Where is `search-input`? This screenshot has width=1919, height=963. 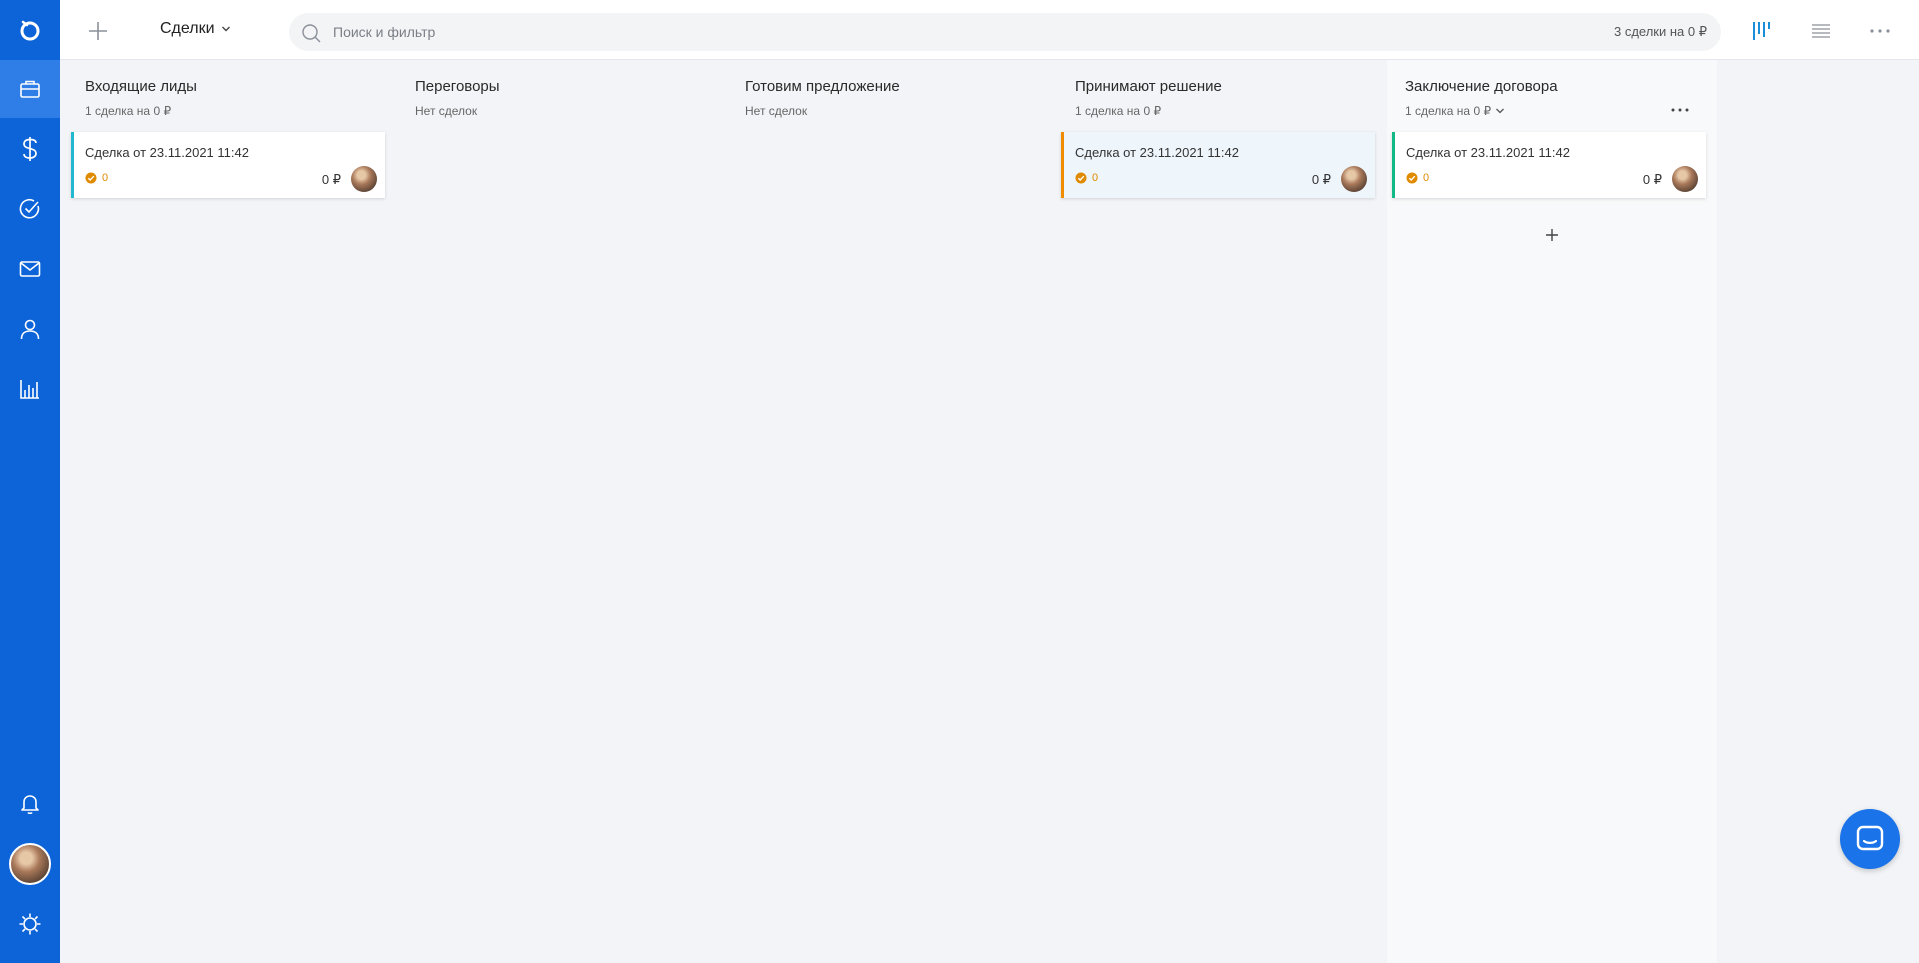 search-input is located at coordinates (833, 32).